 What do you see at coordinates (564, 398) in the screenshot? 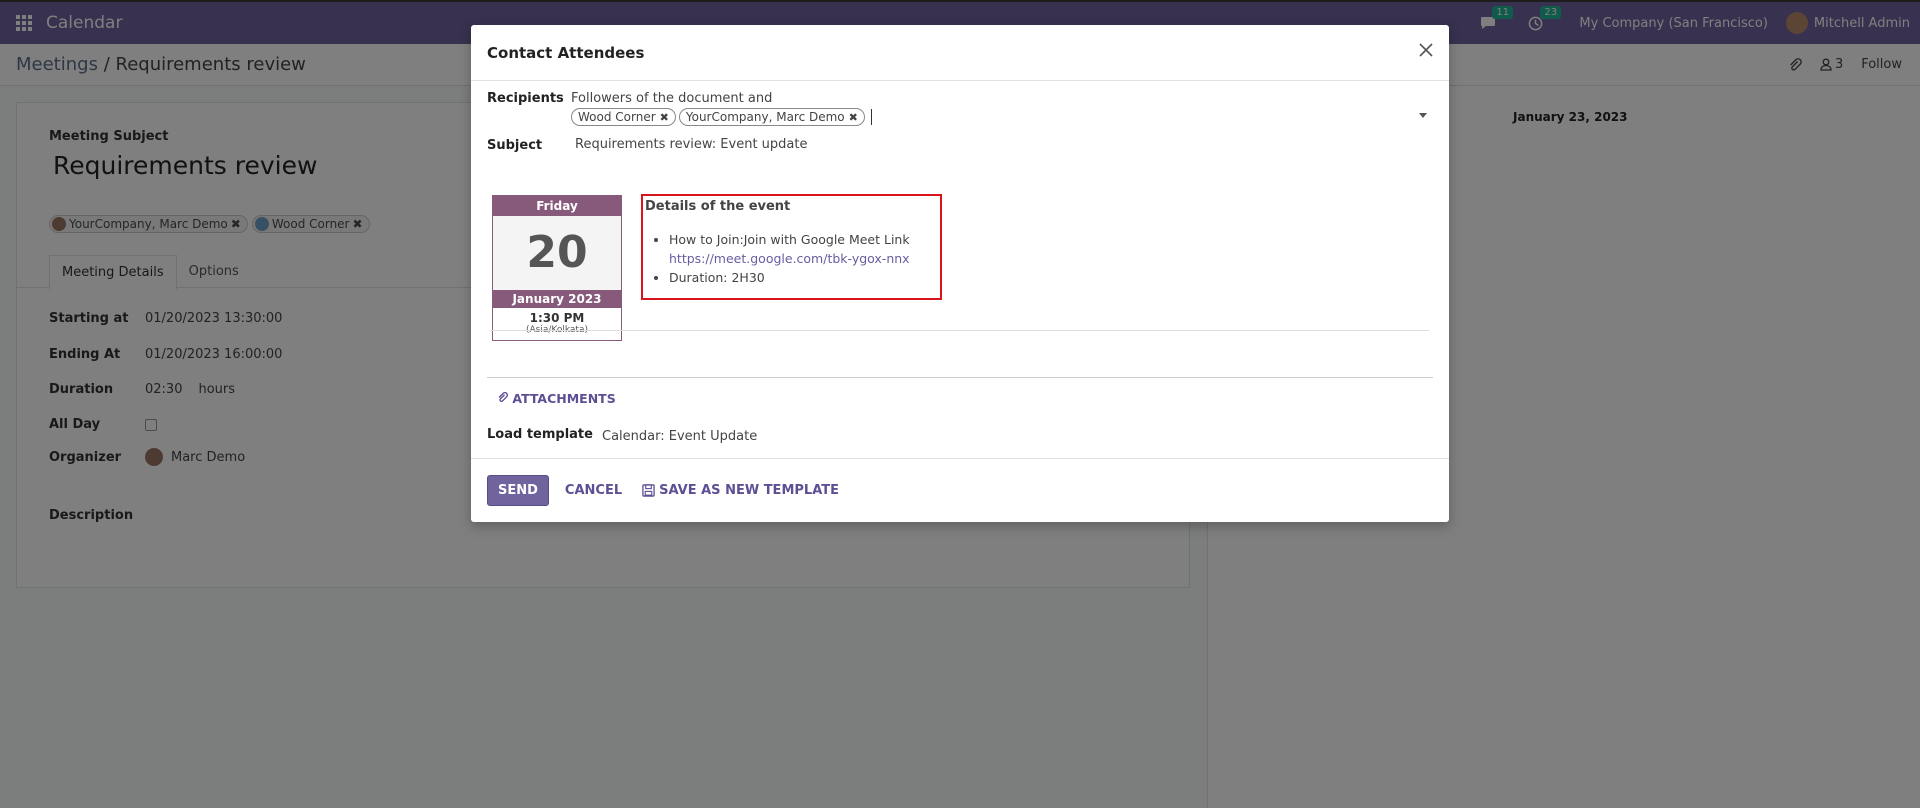
I see `attachments-label: ATTACHMENTS` at bounding box center [564, 398].